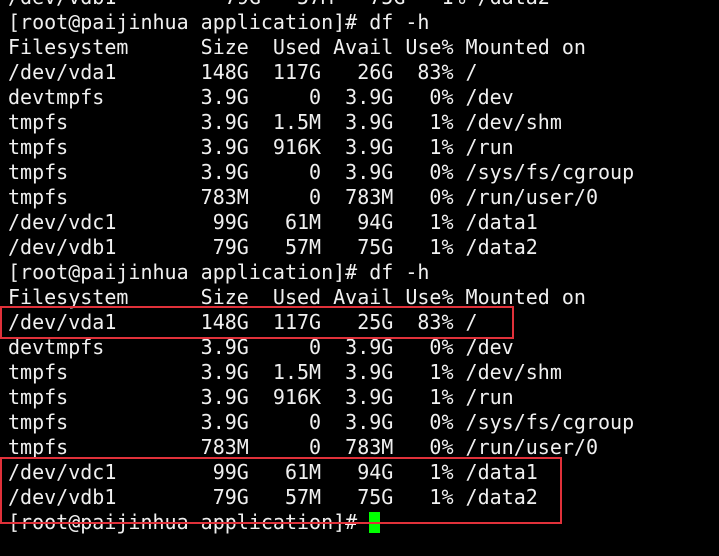 The image size is (719, 556). I want to click on shell-prompt: [root@paijinhua application]#, so click(189, 522).